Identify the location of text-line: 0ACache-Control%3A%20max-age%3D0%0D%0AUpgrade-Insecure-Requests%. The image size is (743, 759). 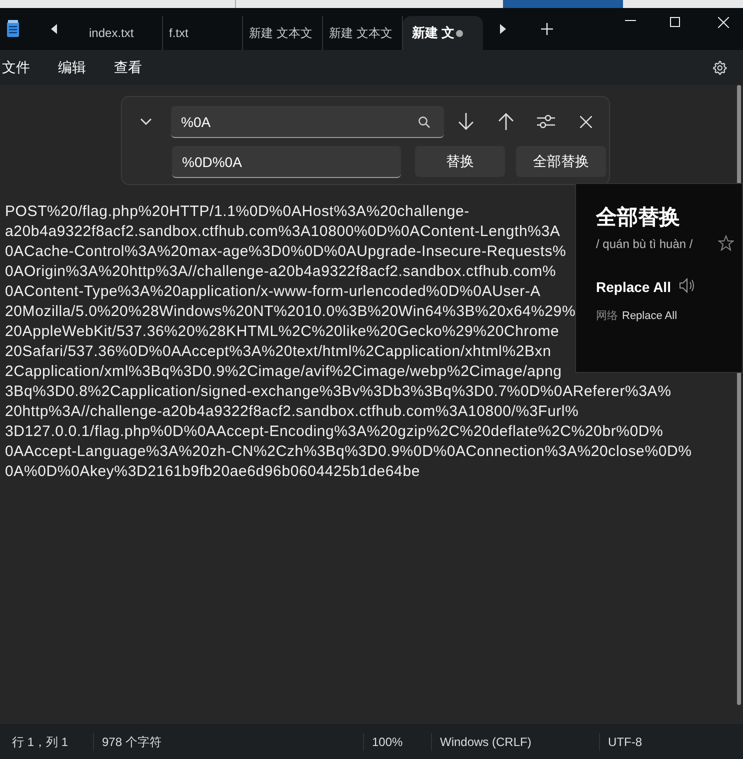
(285, 252).